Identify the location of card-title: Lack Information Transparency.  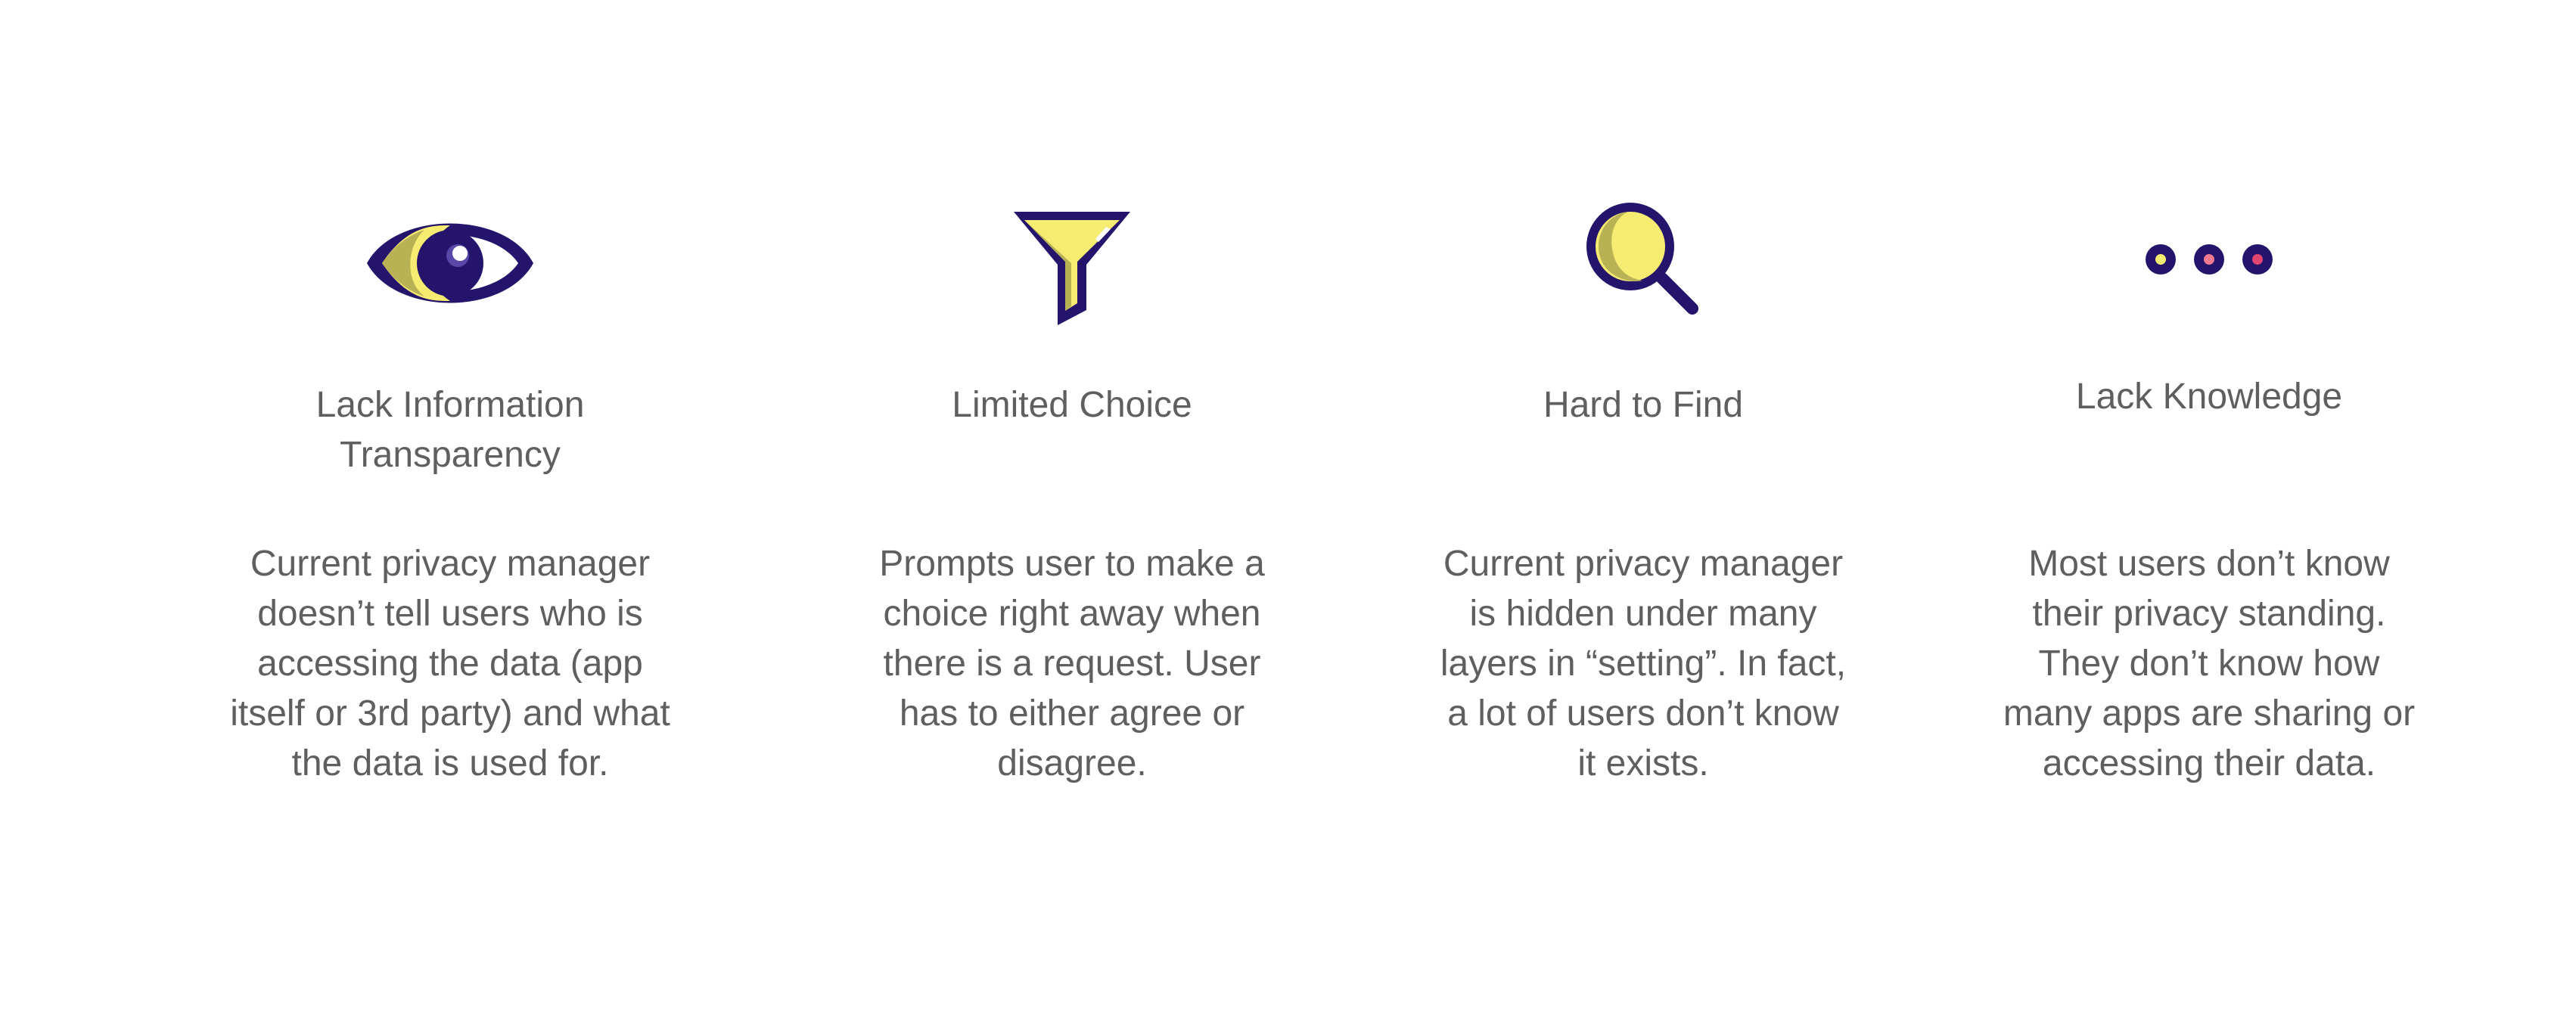
(450, 430).